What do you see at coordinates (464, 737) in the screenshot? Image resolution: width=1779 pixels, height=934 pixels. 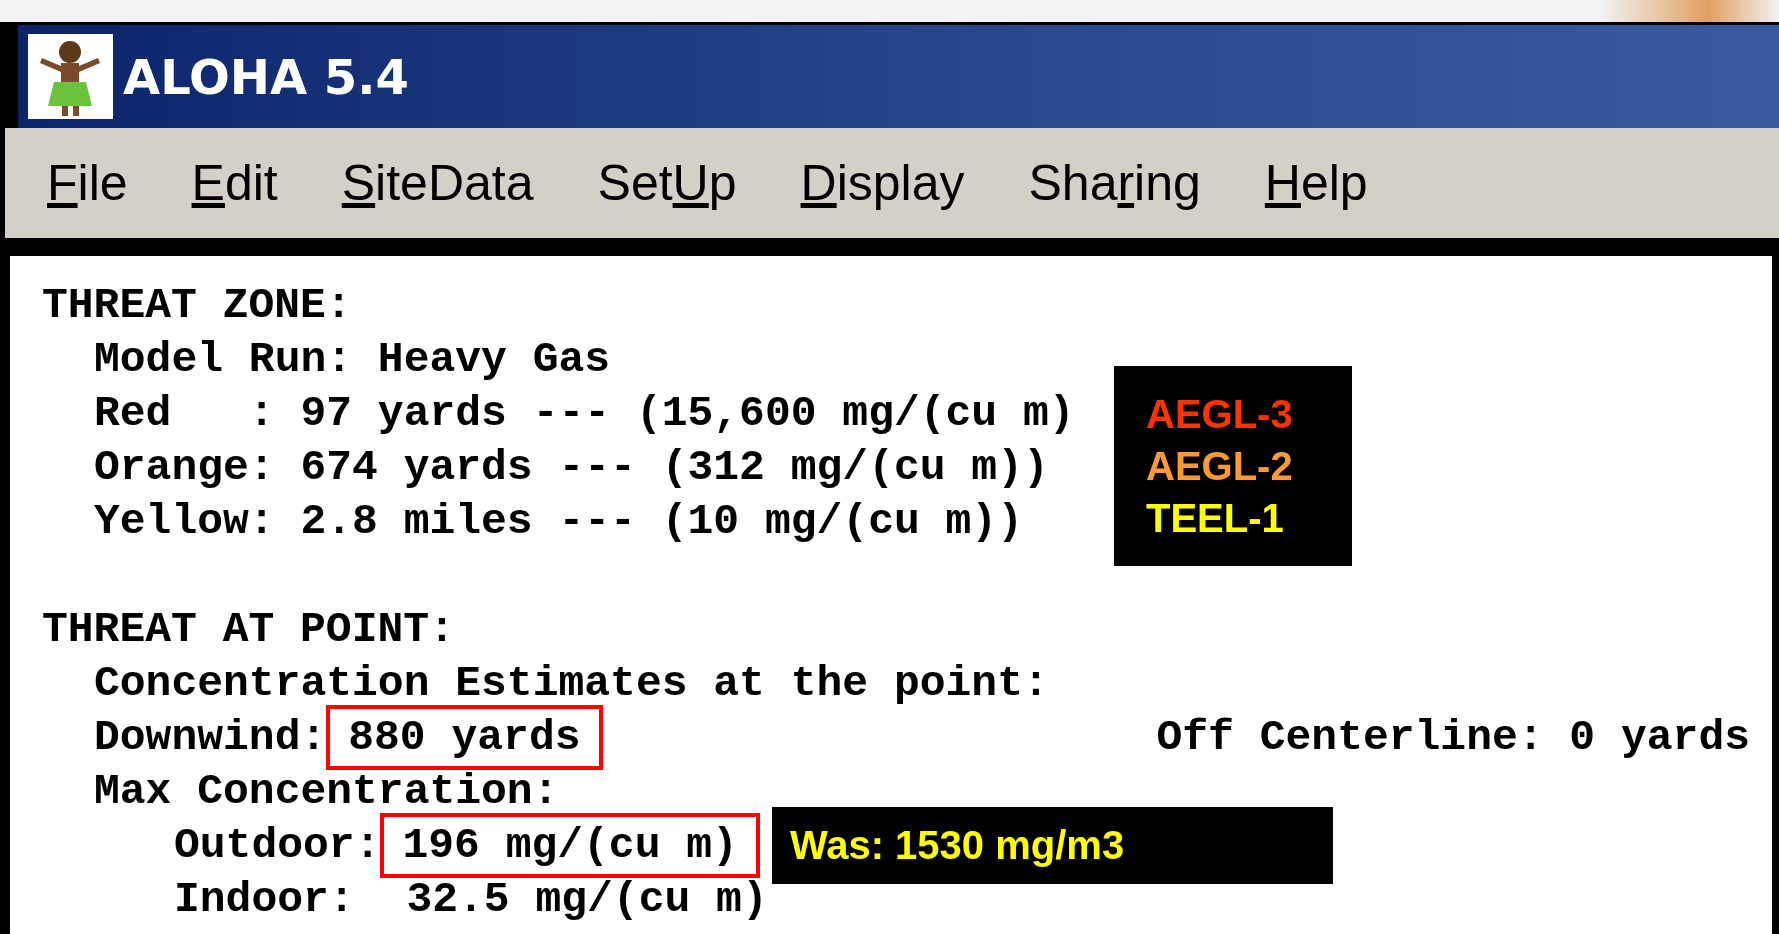 I see `report-value: 880 yards` at bounding box center [464, 737].